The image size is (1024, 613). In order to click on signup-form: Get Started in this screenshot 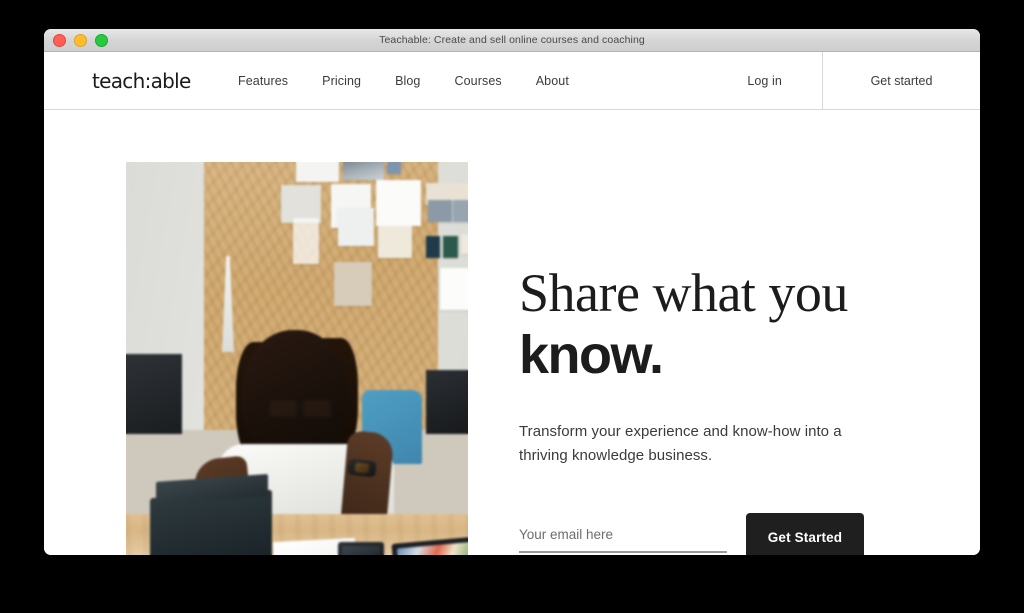, I will do `click(719, 533)`.